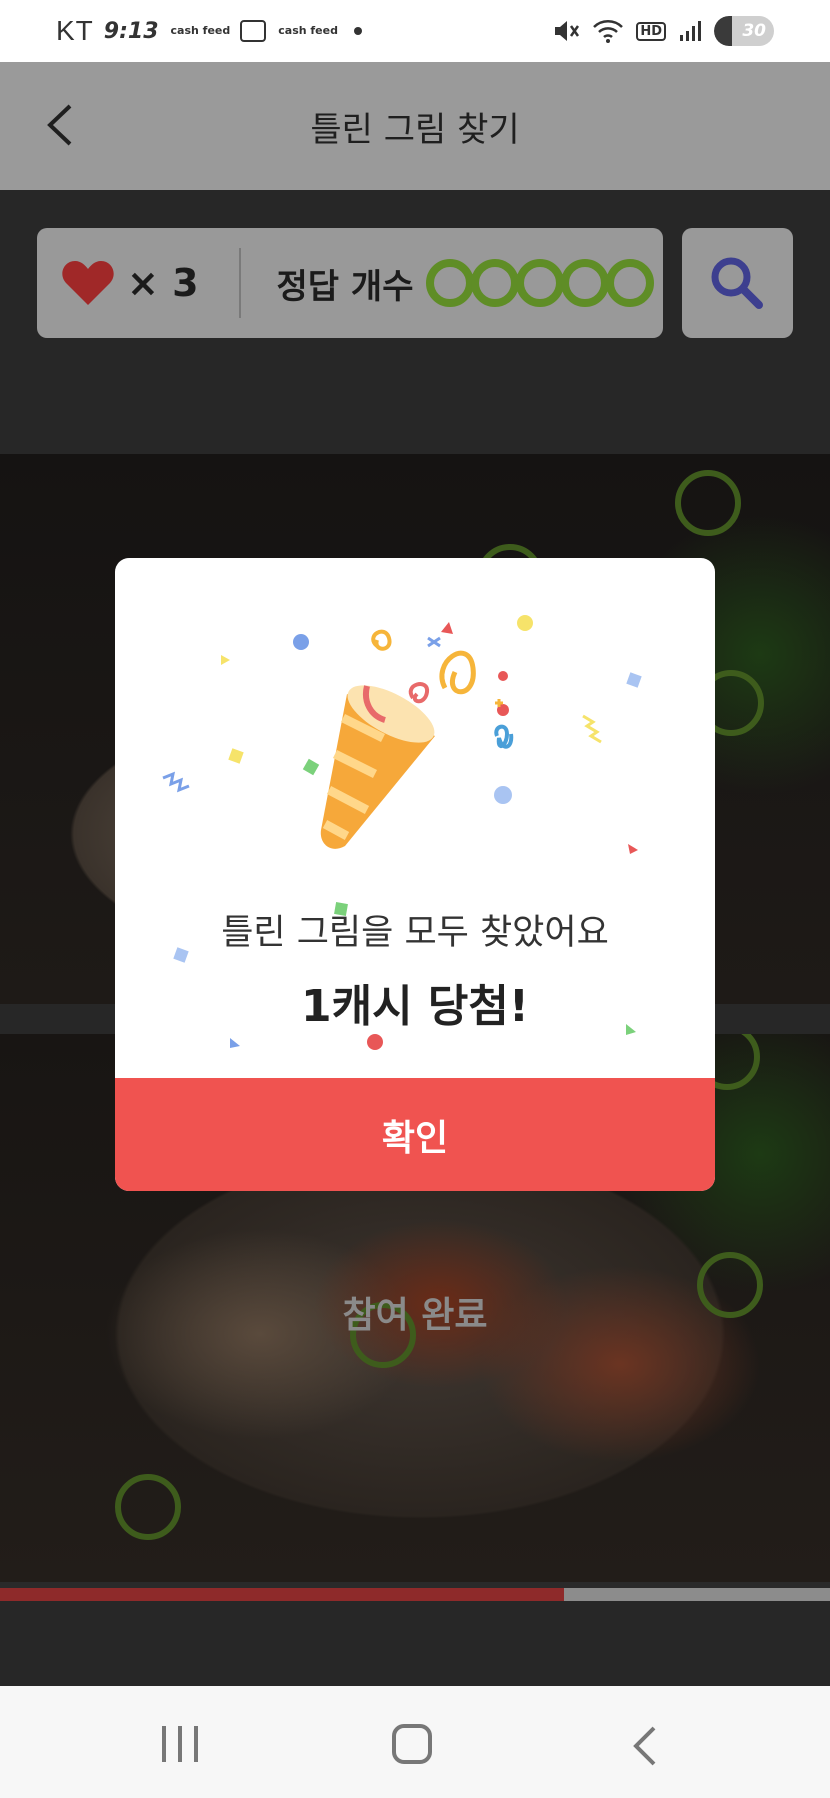  What do you see at coordinates (754, 31) in the screenshot?
I see `battery-level: 30` at bounding box center [754, 31].